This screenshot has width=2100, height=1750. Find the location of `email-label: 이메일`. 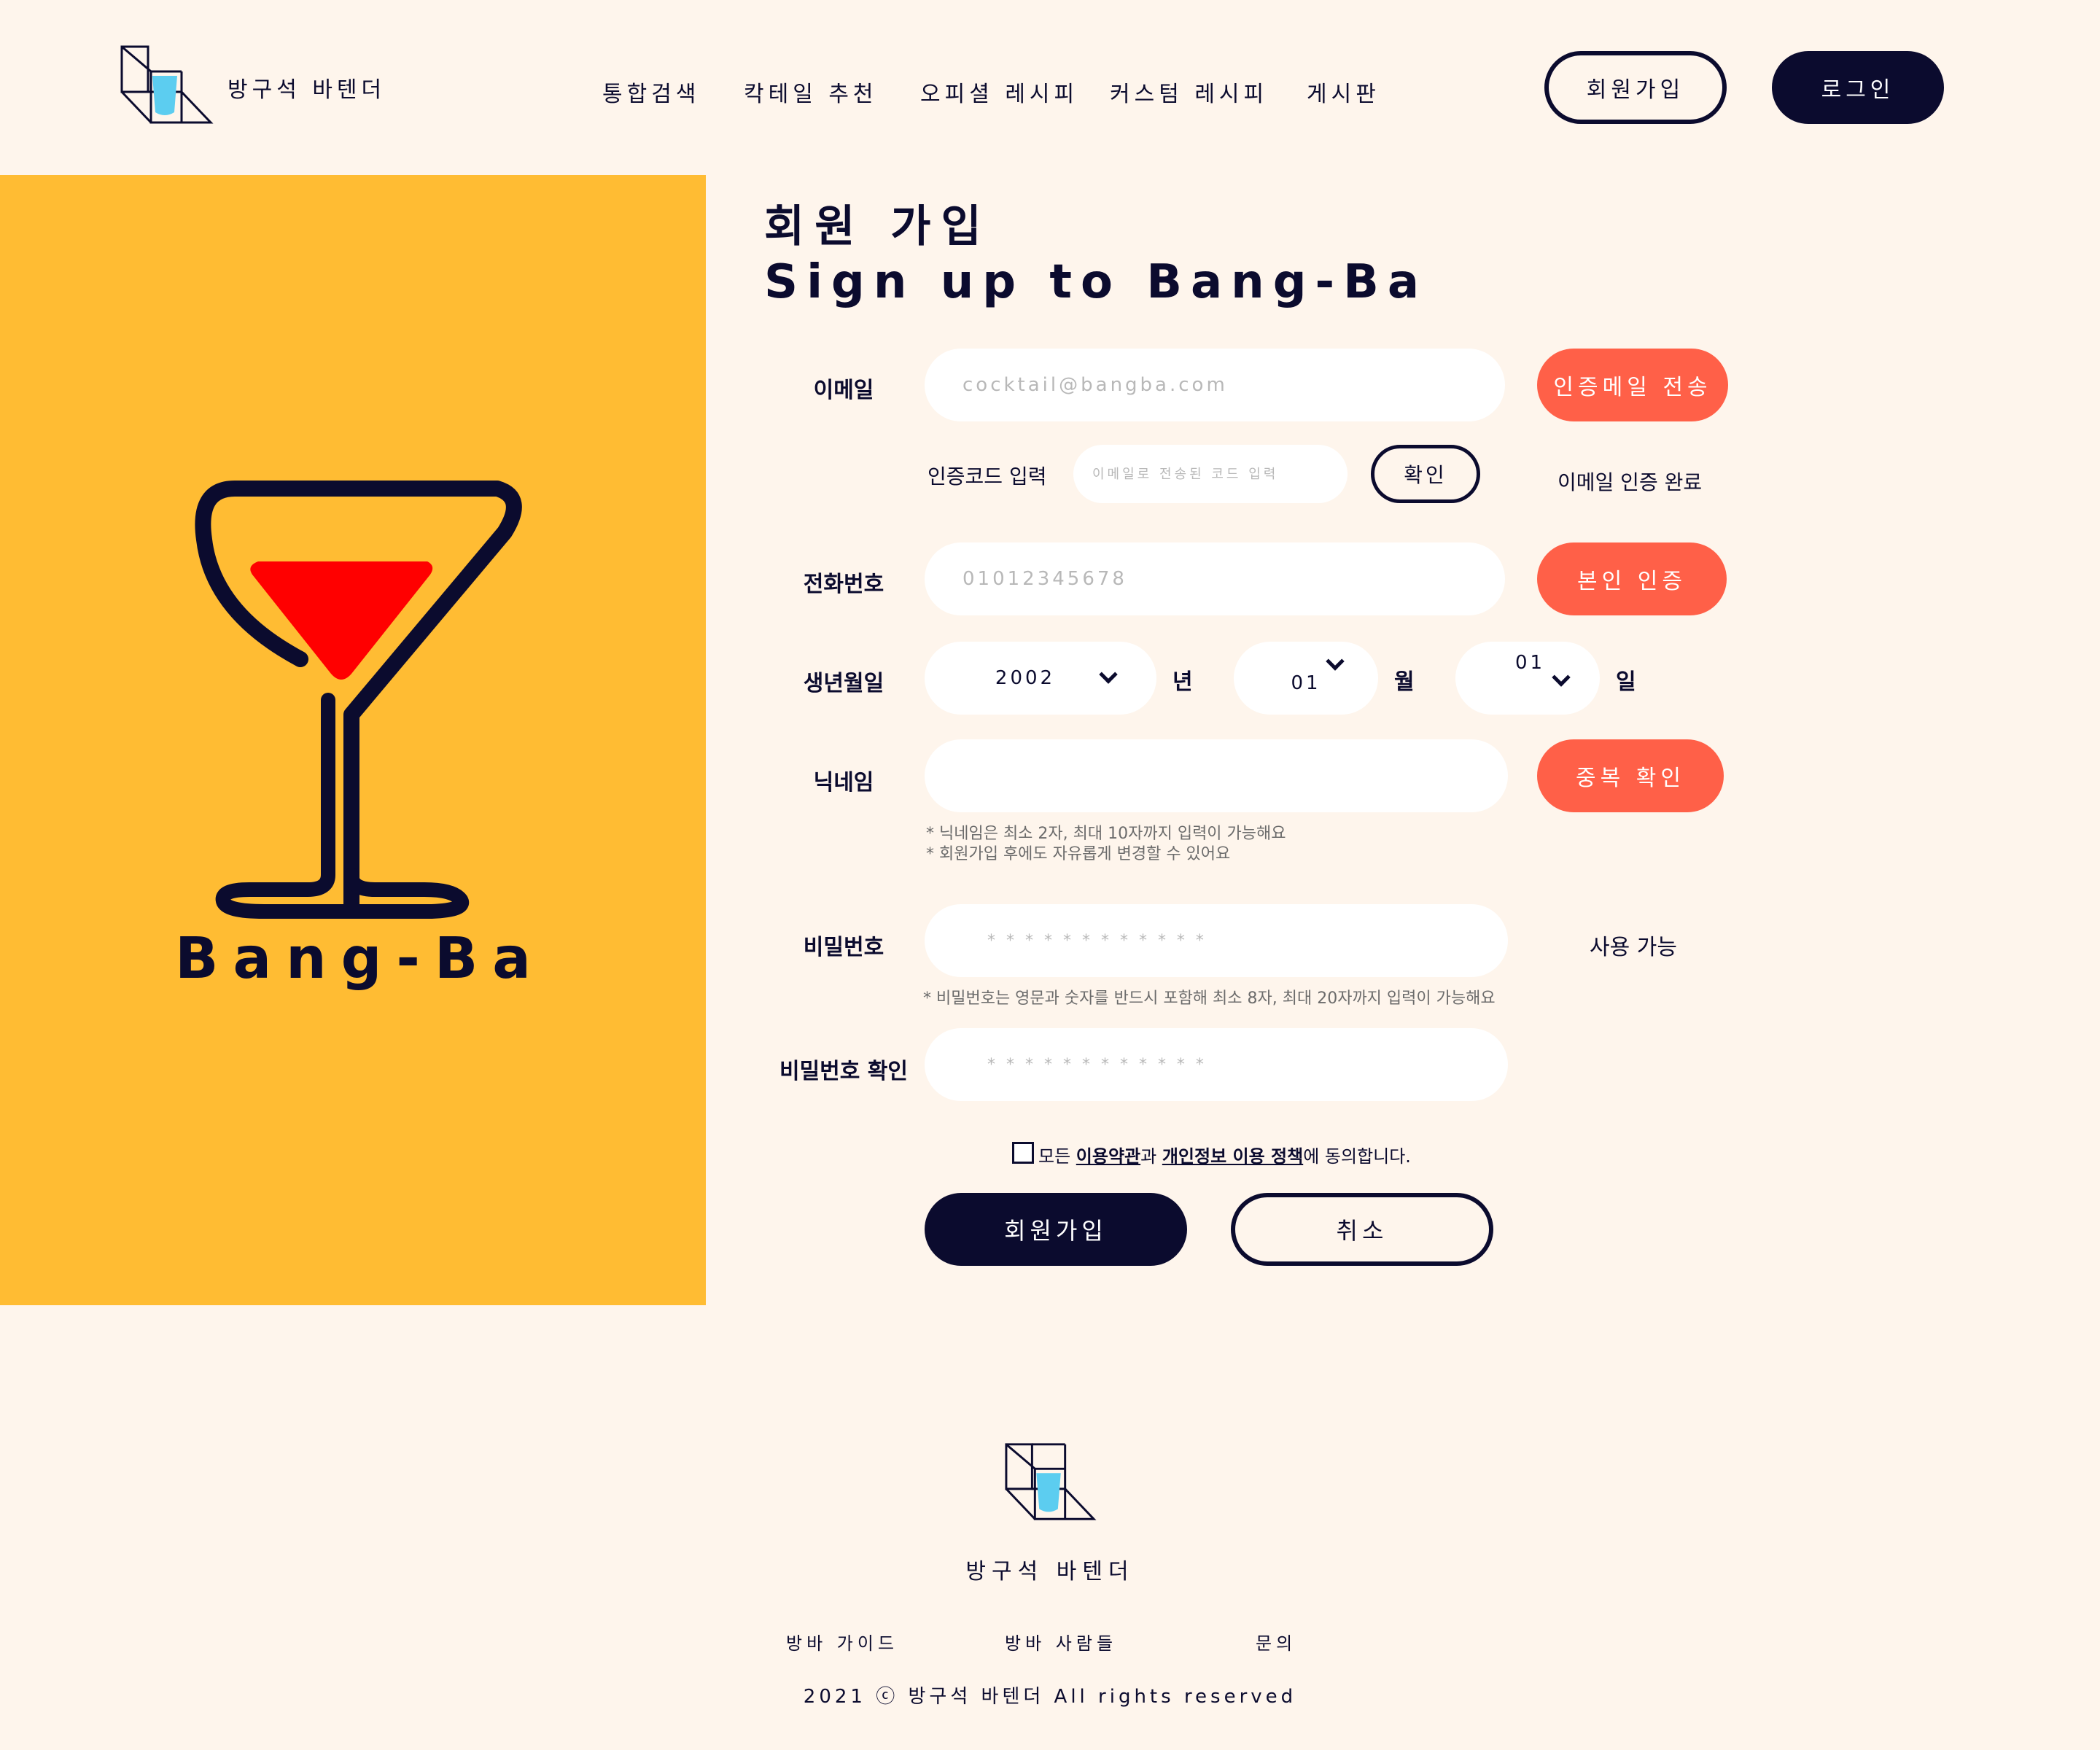

email-label: 이메일 is located at coordinates (843, 390).